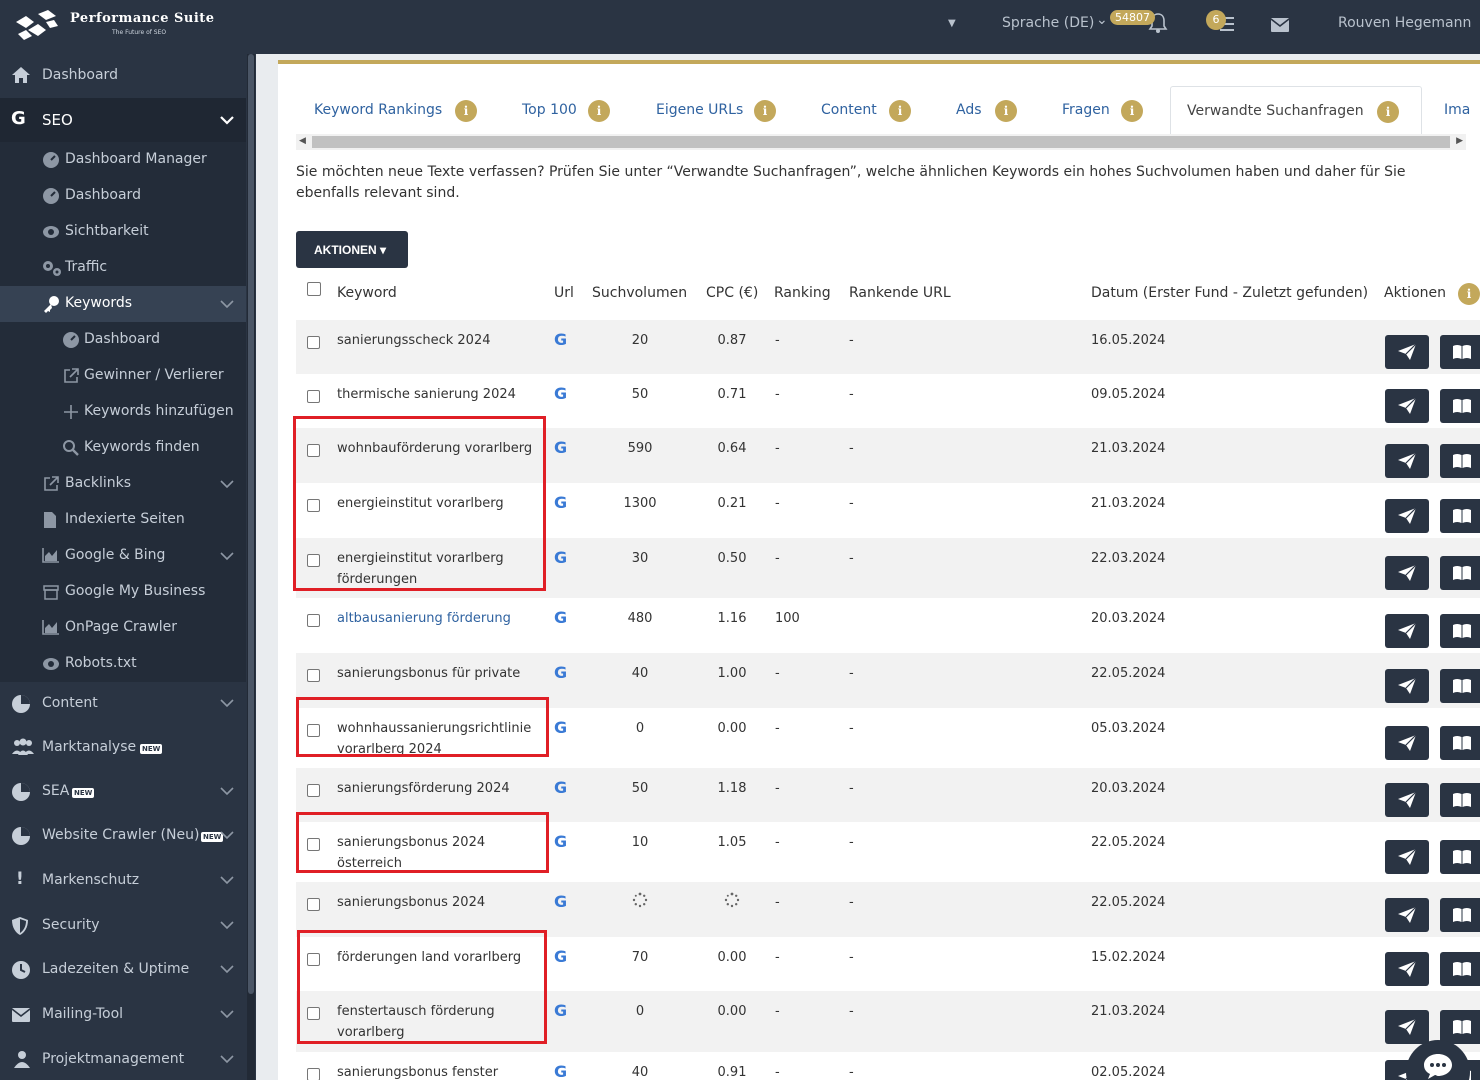 The image size is (1480, 1080). What do you see at coordinates (123, 556) in the screenshot?
I see `sidebar-item-google-bing: Google & Bing` at bounding box center [123, 556].